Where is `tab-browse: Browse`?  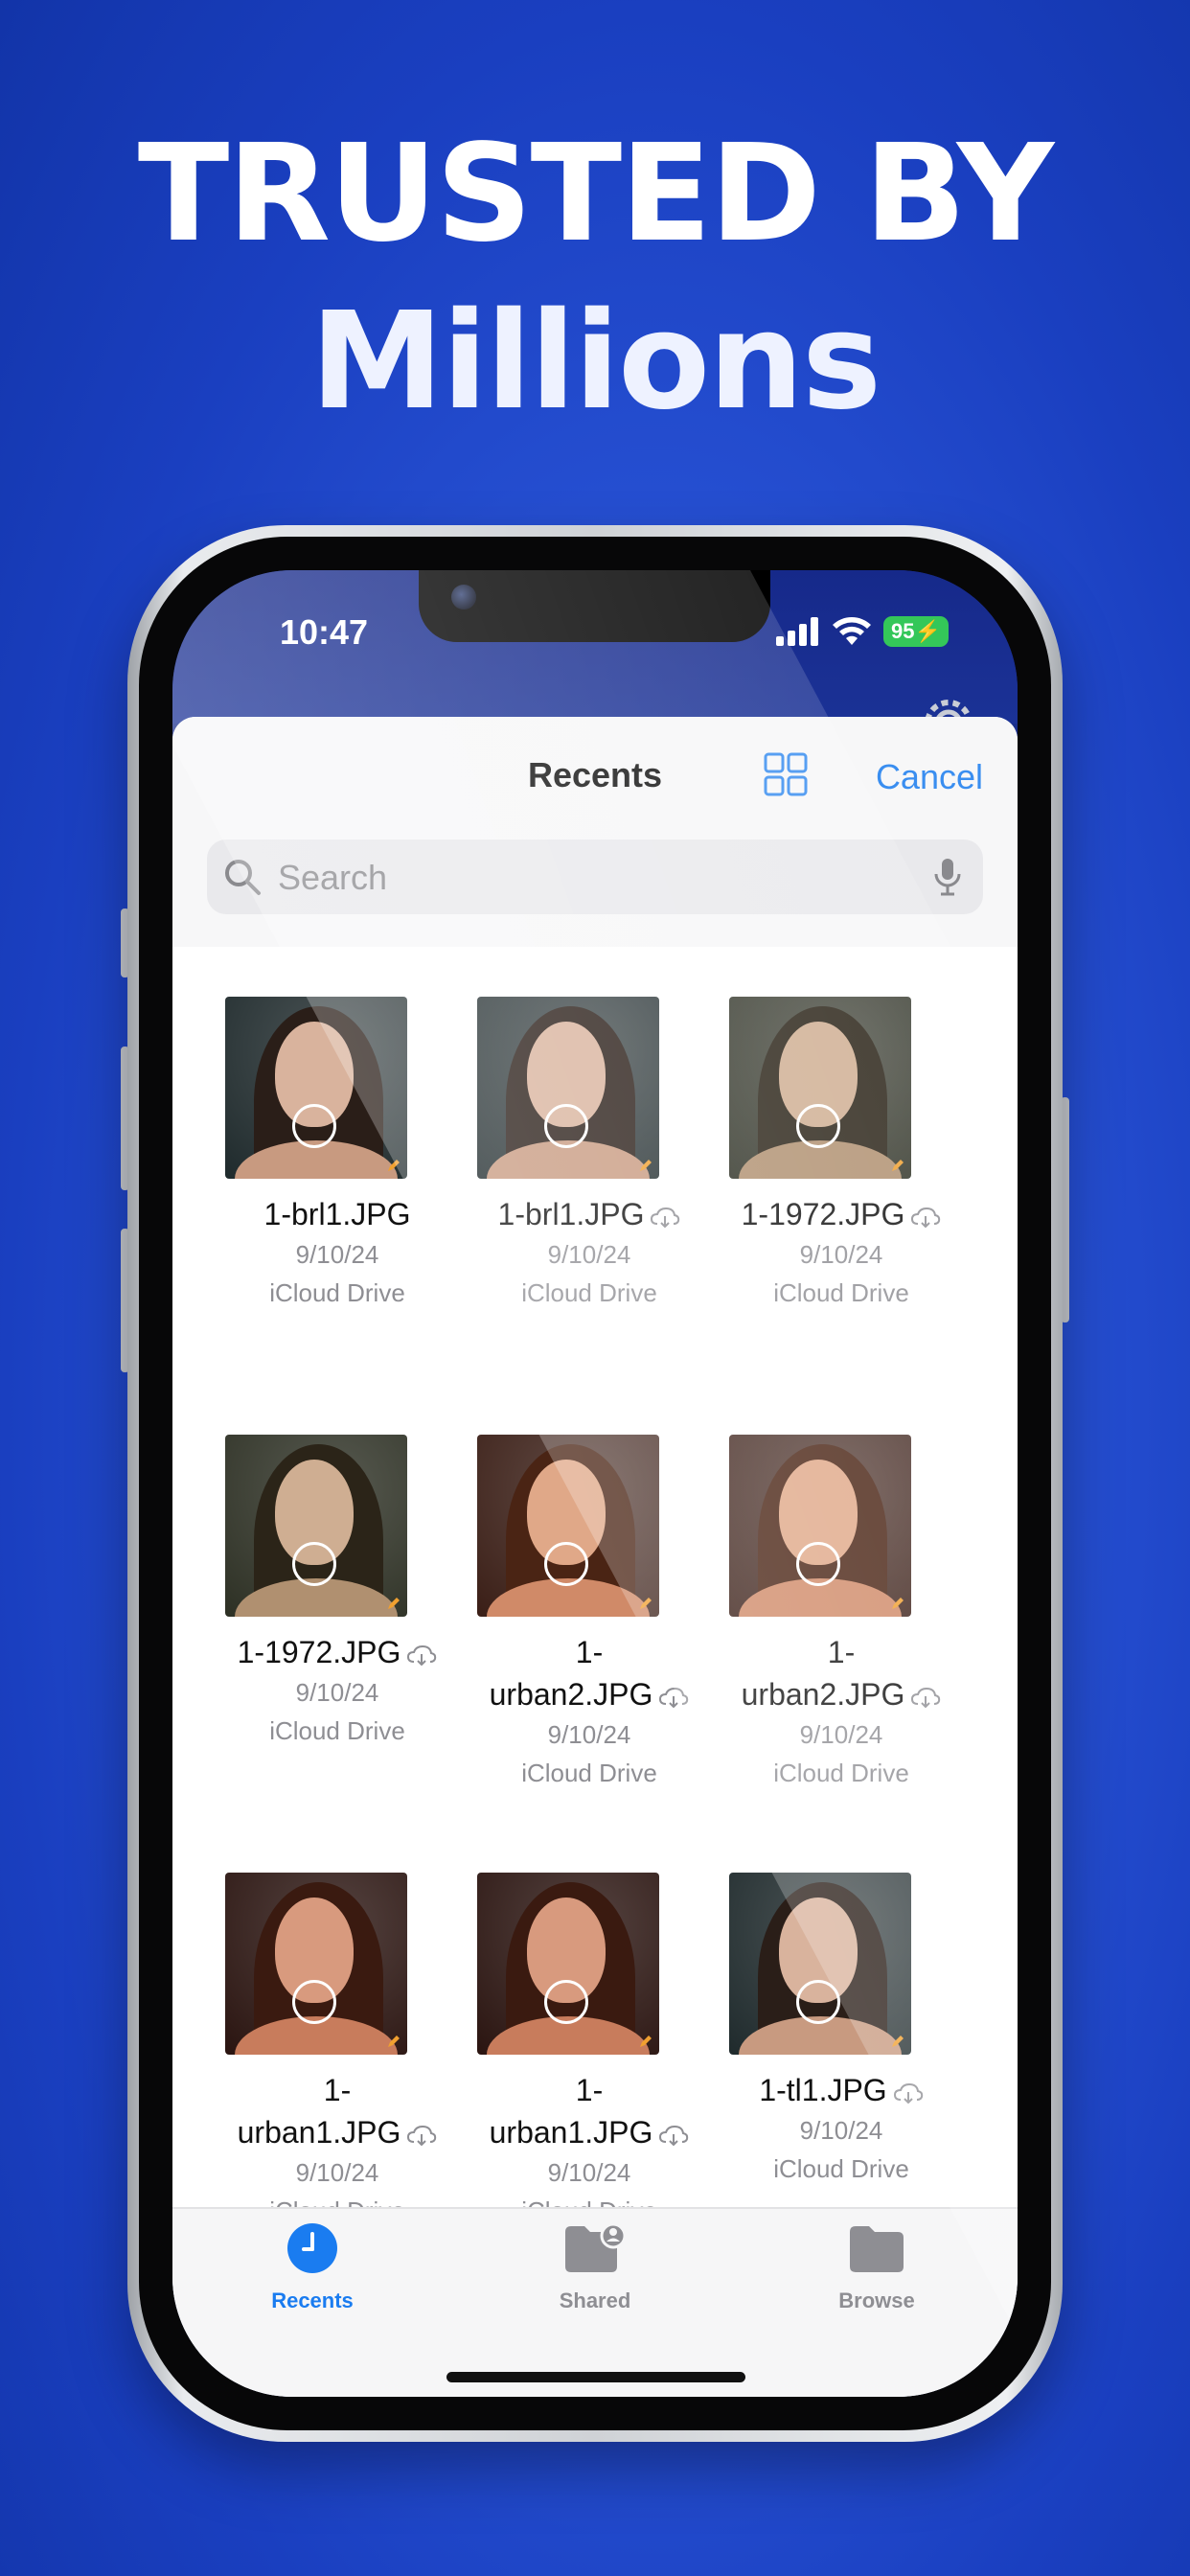 tab-browse: Browse is located at coordinates (877, 2267).